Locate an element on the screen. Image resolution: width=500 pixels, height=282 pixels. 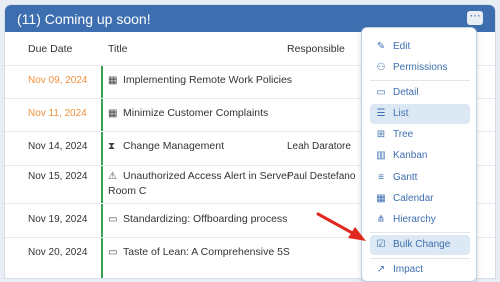
menu-item-label: List is located at coordinates (401, 113).